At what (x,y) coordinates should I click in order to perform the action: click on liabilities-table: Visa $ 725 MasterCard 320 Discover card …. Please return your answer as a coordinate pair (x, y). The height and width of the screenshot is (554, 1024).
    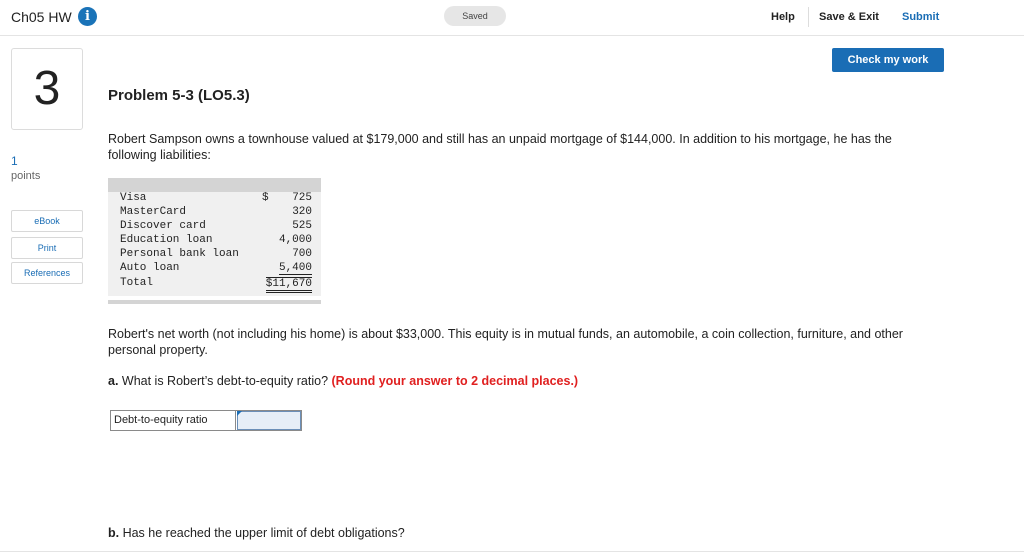
    Looking at the image, I should click on (214, 241).